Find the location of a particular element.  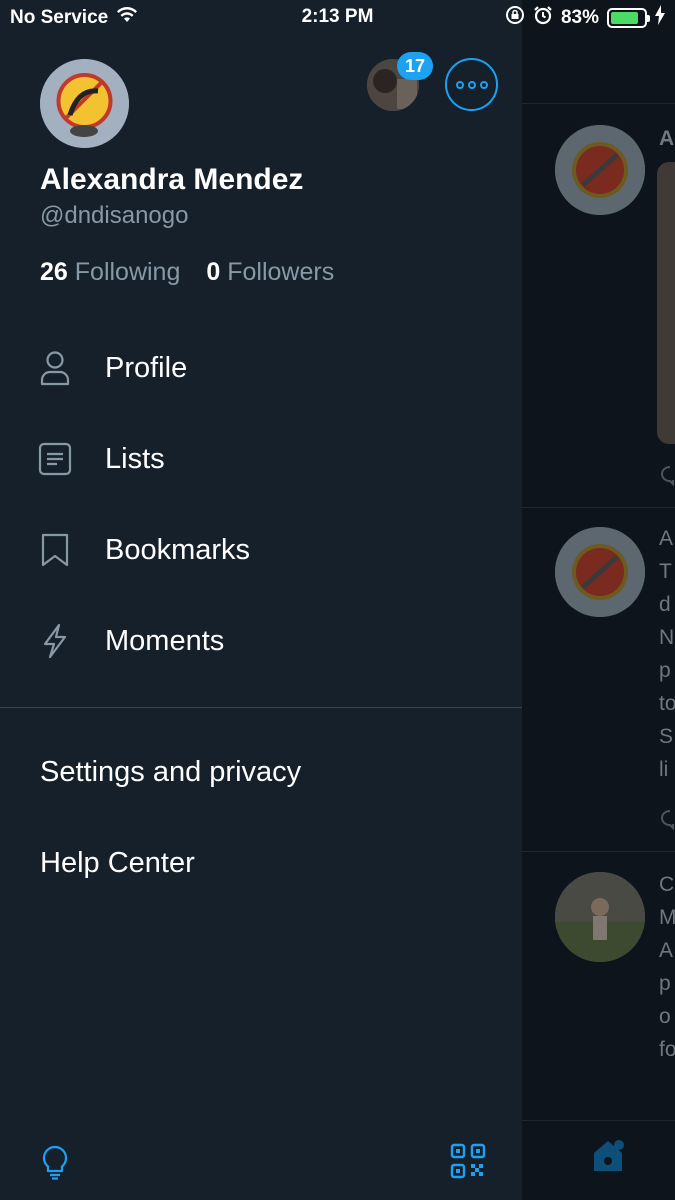

follow-stats: 26 Following 0 Followers is located at coordinates (187, 272).